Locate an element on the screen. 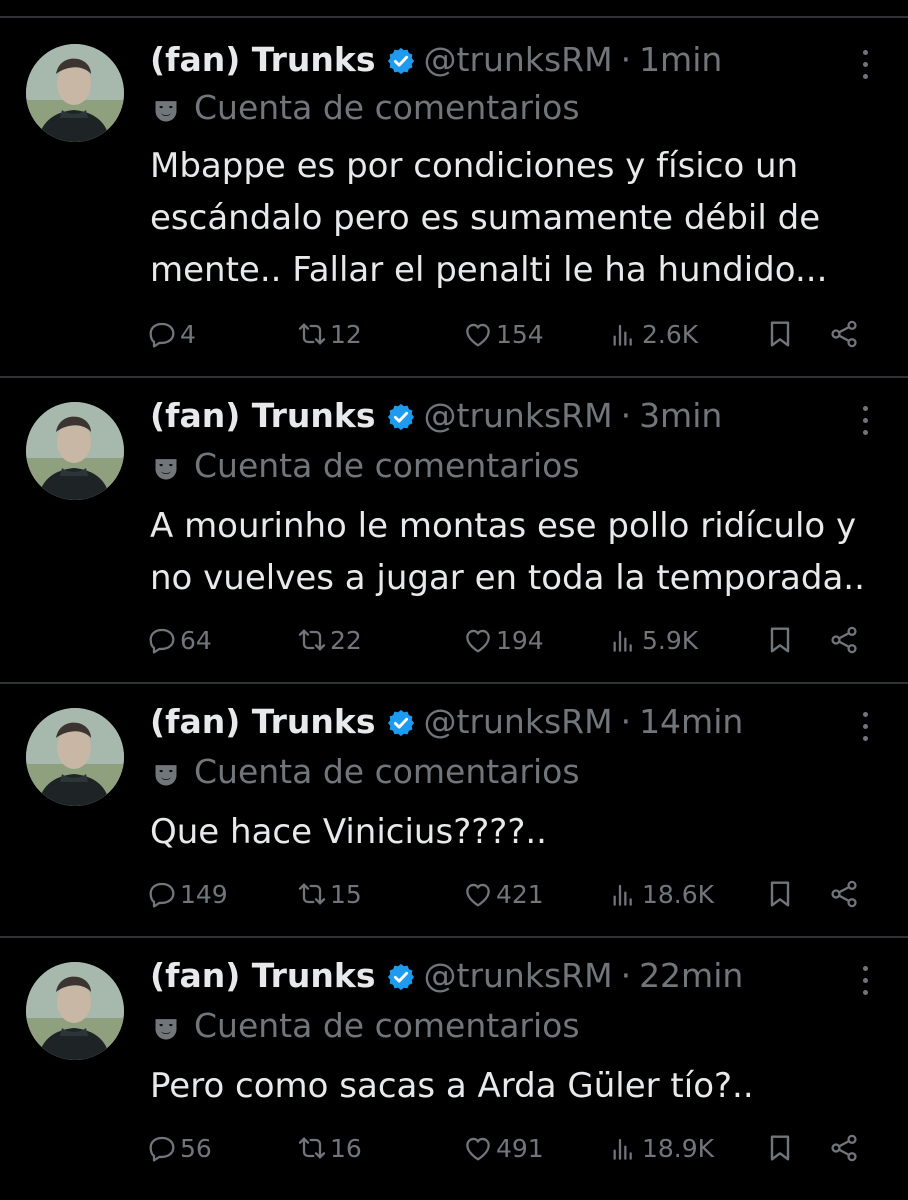  like-count: 421 is located at coordinates (520, 894).